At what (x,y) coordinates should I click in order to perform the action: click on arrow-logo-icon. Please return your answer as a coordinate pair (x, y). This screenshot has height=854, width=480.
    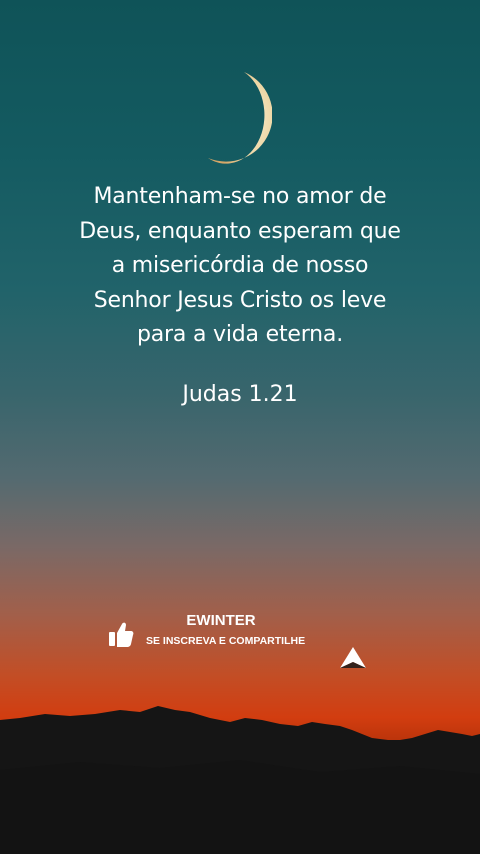
    Looking at the image, I should click on (353, 657).